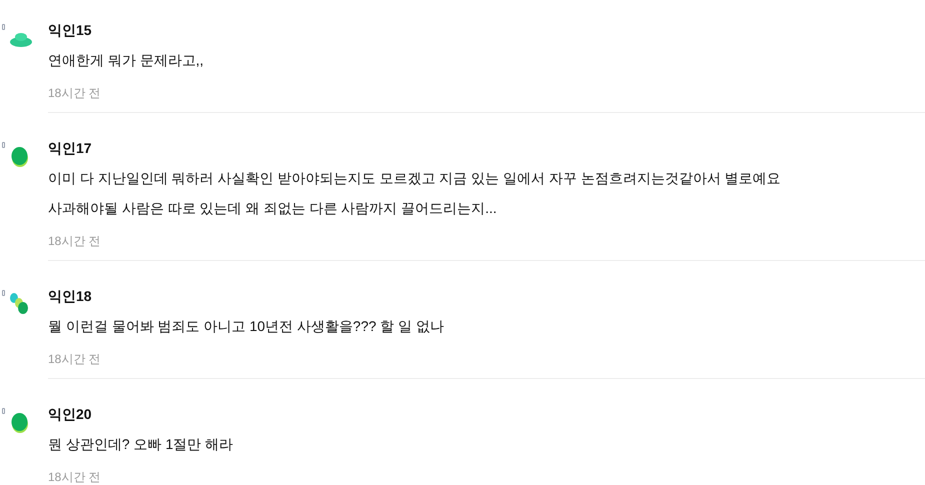 The image size is (925, 485). I want to click on comment-text: 뭘 이런걸 물어봐 범죄도 아니고 10년전 사생활을??? 할 일 없나, so click(246, 326).